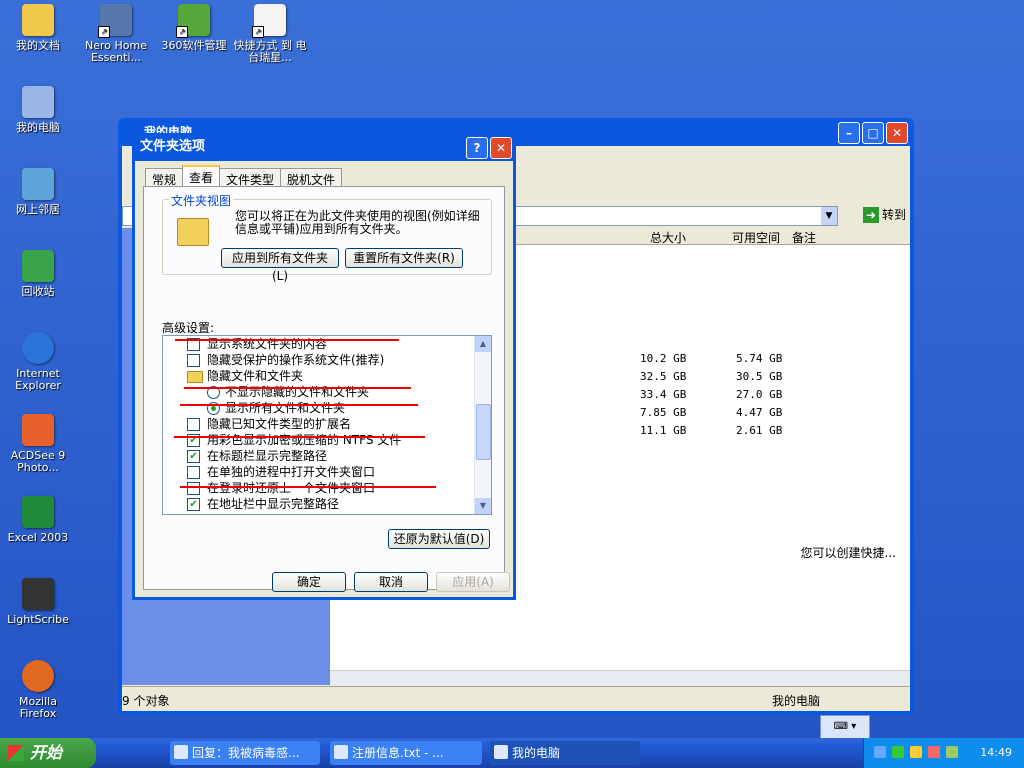  I want to click on desktop-icon-lightscribe: LightScribe, so click(38, 602).